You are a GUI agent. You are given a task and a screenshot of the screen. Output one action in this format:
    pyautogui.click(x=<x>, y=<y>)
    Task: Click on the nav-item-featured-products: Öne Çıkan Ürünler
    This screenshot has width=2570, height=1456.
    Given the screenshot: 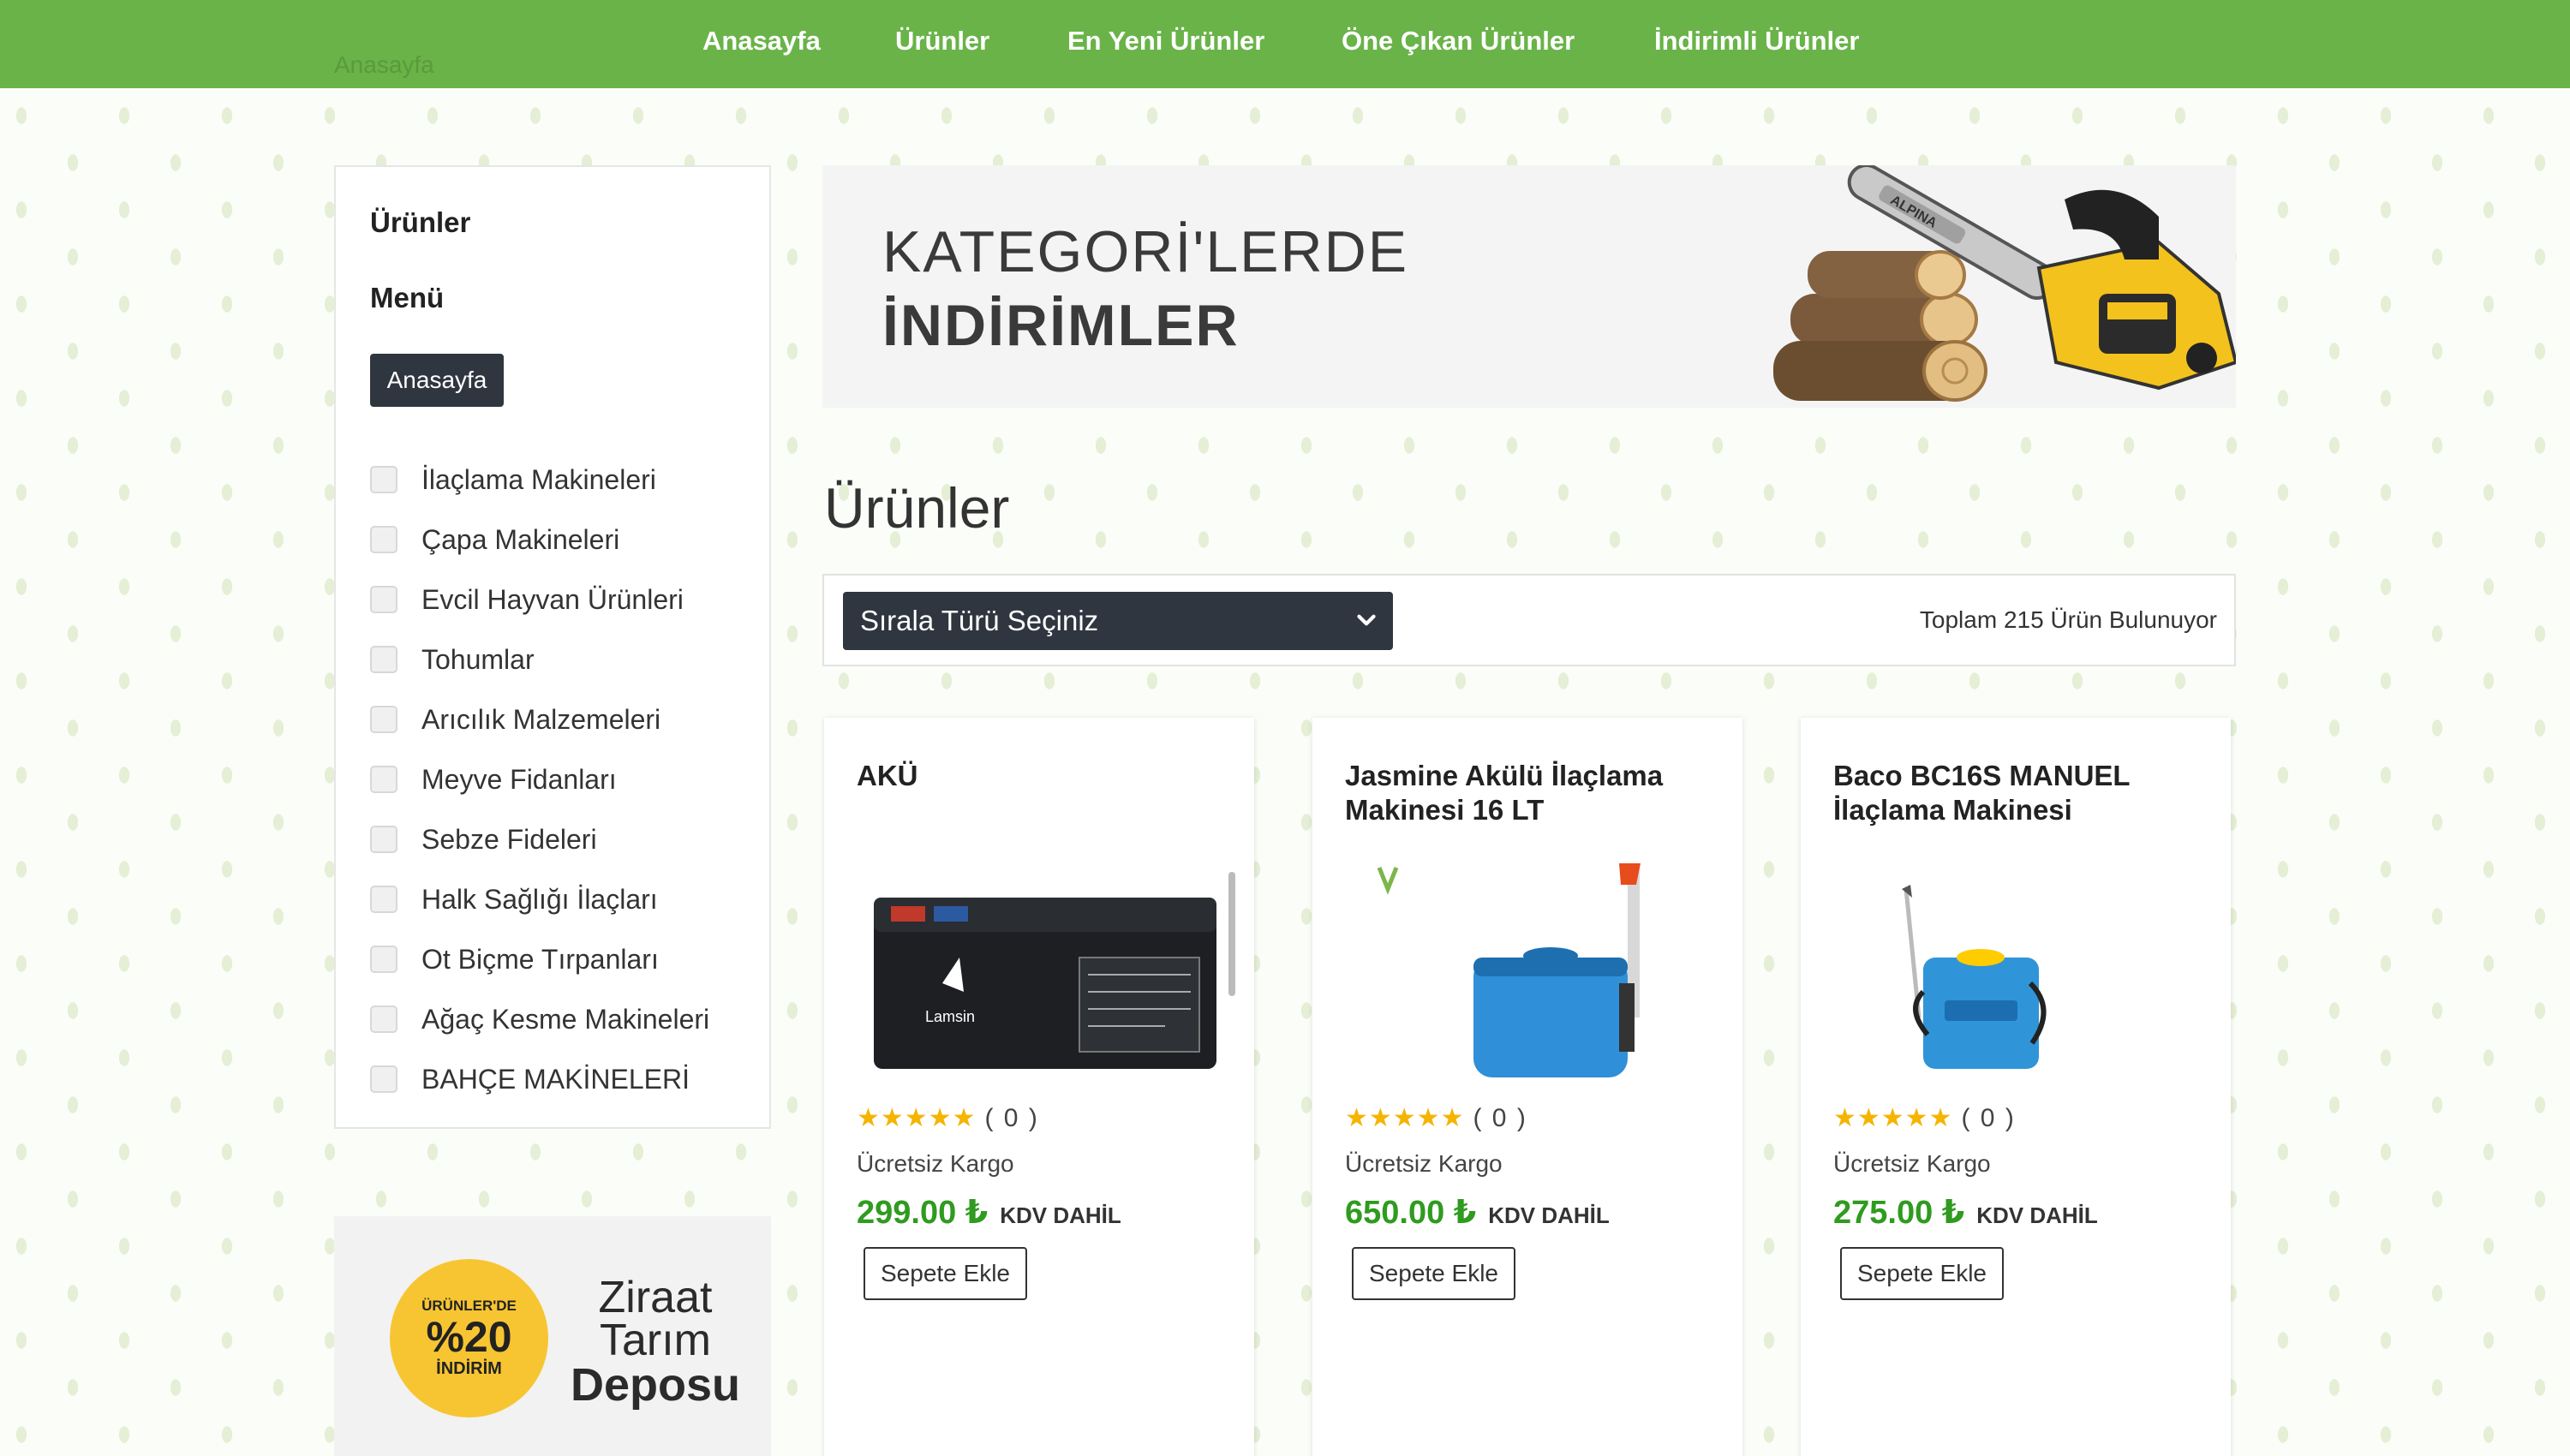 What is the action you would take?
    pyautogui.click(x=1458, y=42)
    